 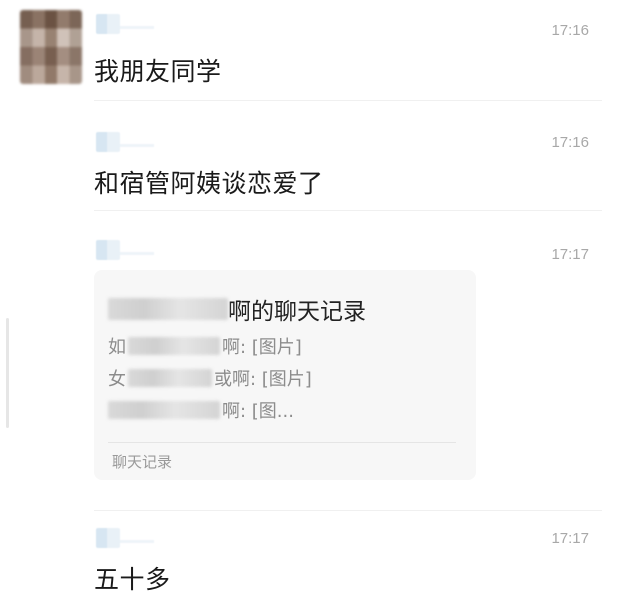 What do you see at coordinates (209, 183) in the screenshot?
I see `message-text: 和宿管阿姨谈恋爱了` at bounding box center [209, 183].